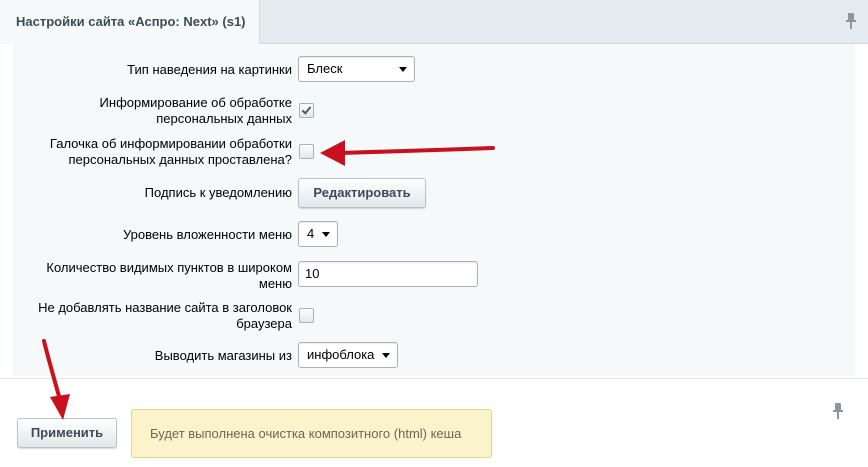 This screenshot has height=467, width=868. Describe the element at coordinates (306, 151) in the screenshot. I see `inform-default-checkbox` at that location.